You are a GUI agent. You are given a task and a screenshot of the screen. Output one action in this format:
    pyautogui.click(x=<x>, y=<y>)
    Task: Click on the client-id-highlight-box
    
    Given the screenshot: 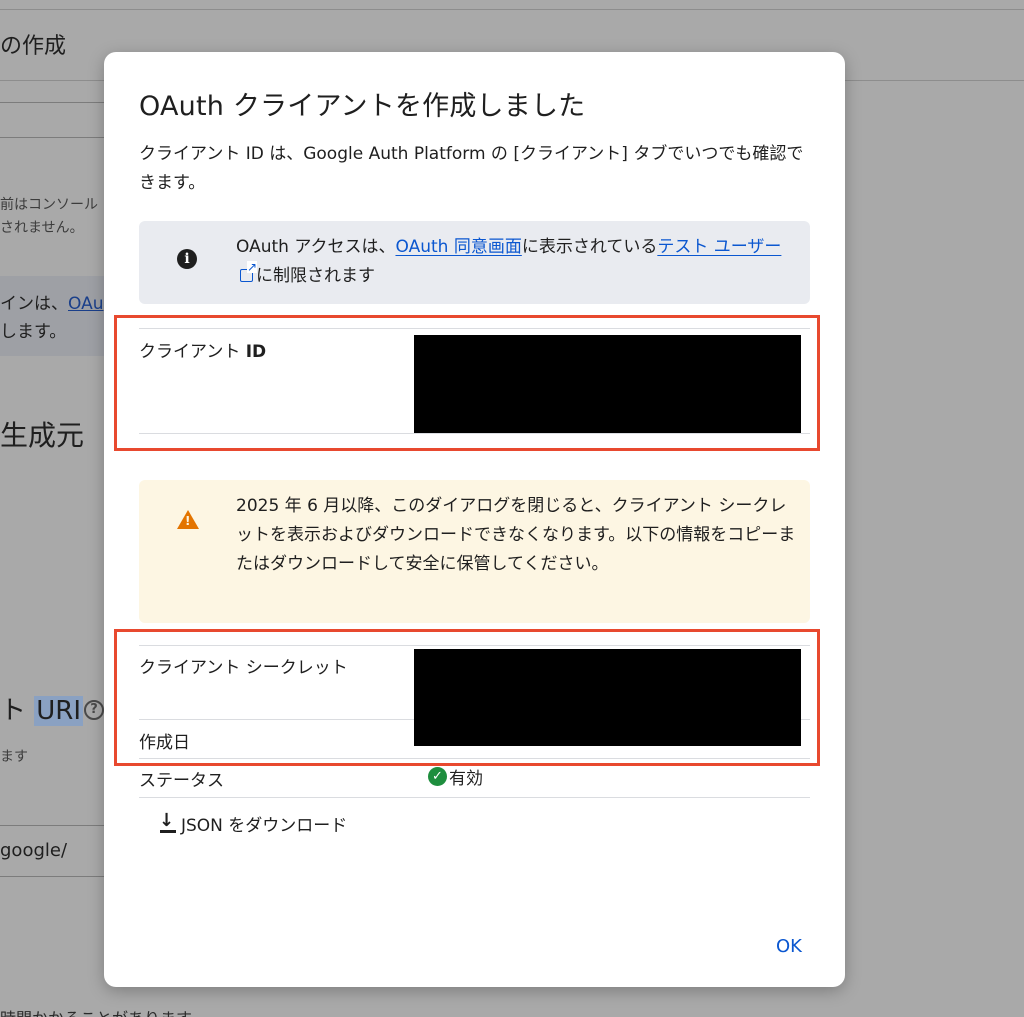 What is the action you would take?
    pyautogui.click(x=467, y=383)
    